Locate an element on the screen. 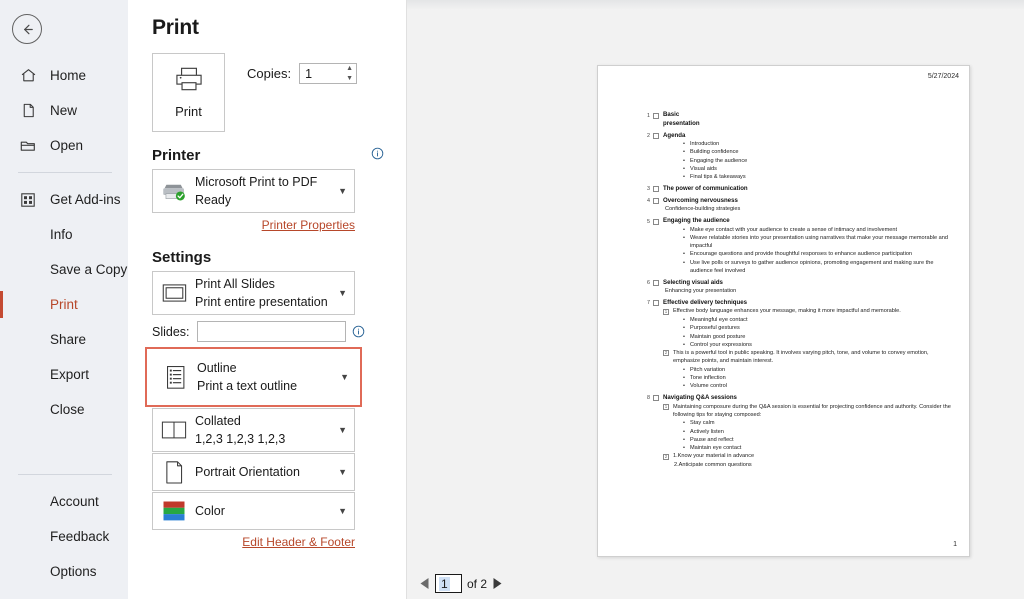 The height and width of the screenshot is (599, 1024). outline-slide-number: 3 is located at coordinates (648, 189).